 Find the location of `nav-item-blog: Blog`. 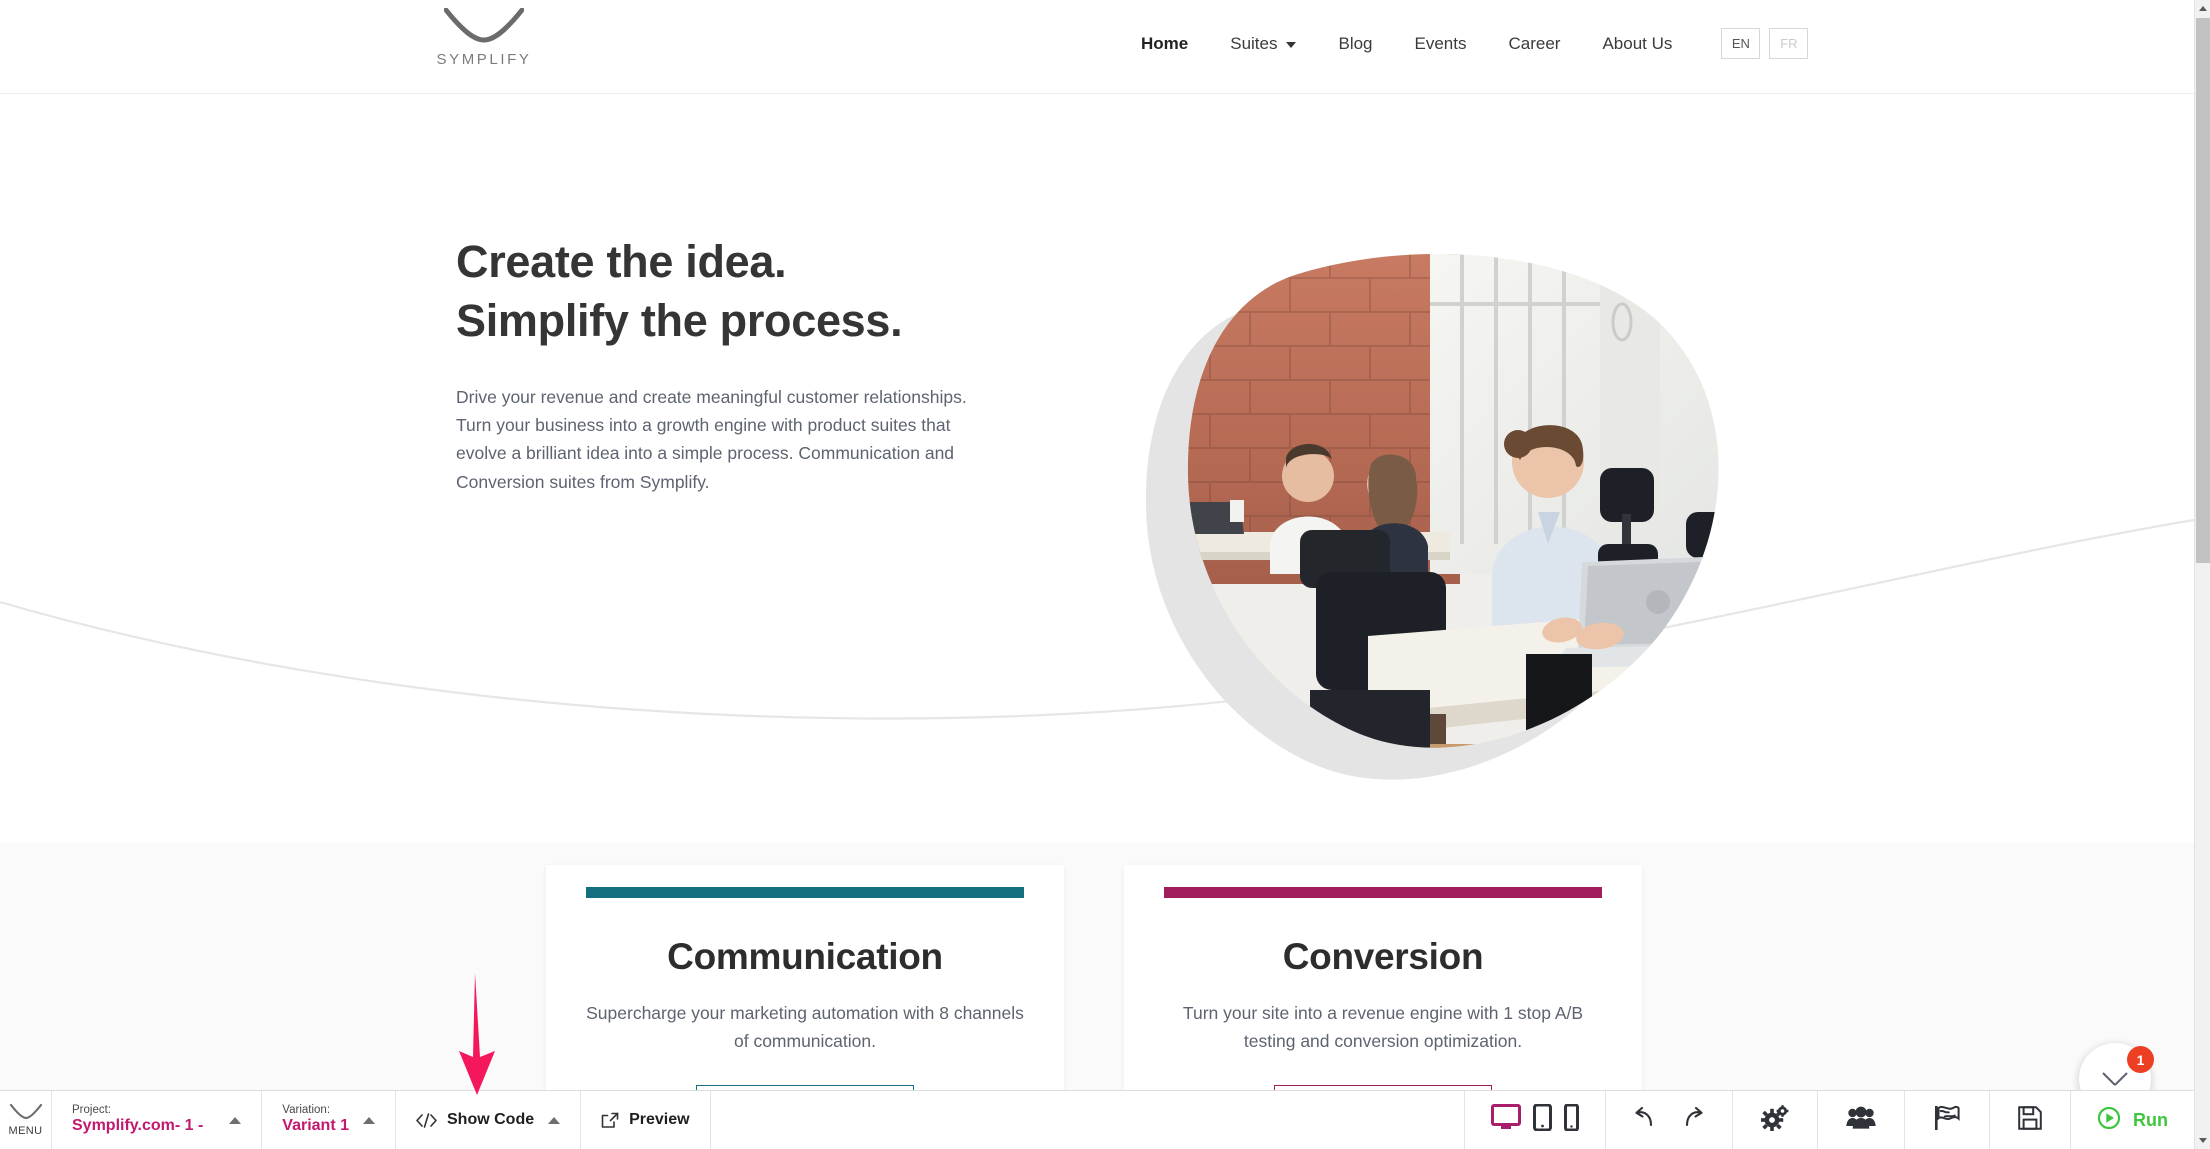

nav-item-blog: Blog is located at coordinates (1355, 44).